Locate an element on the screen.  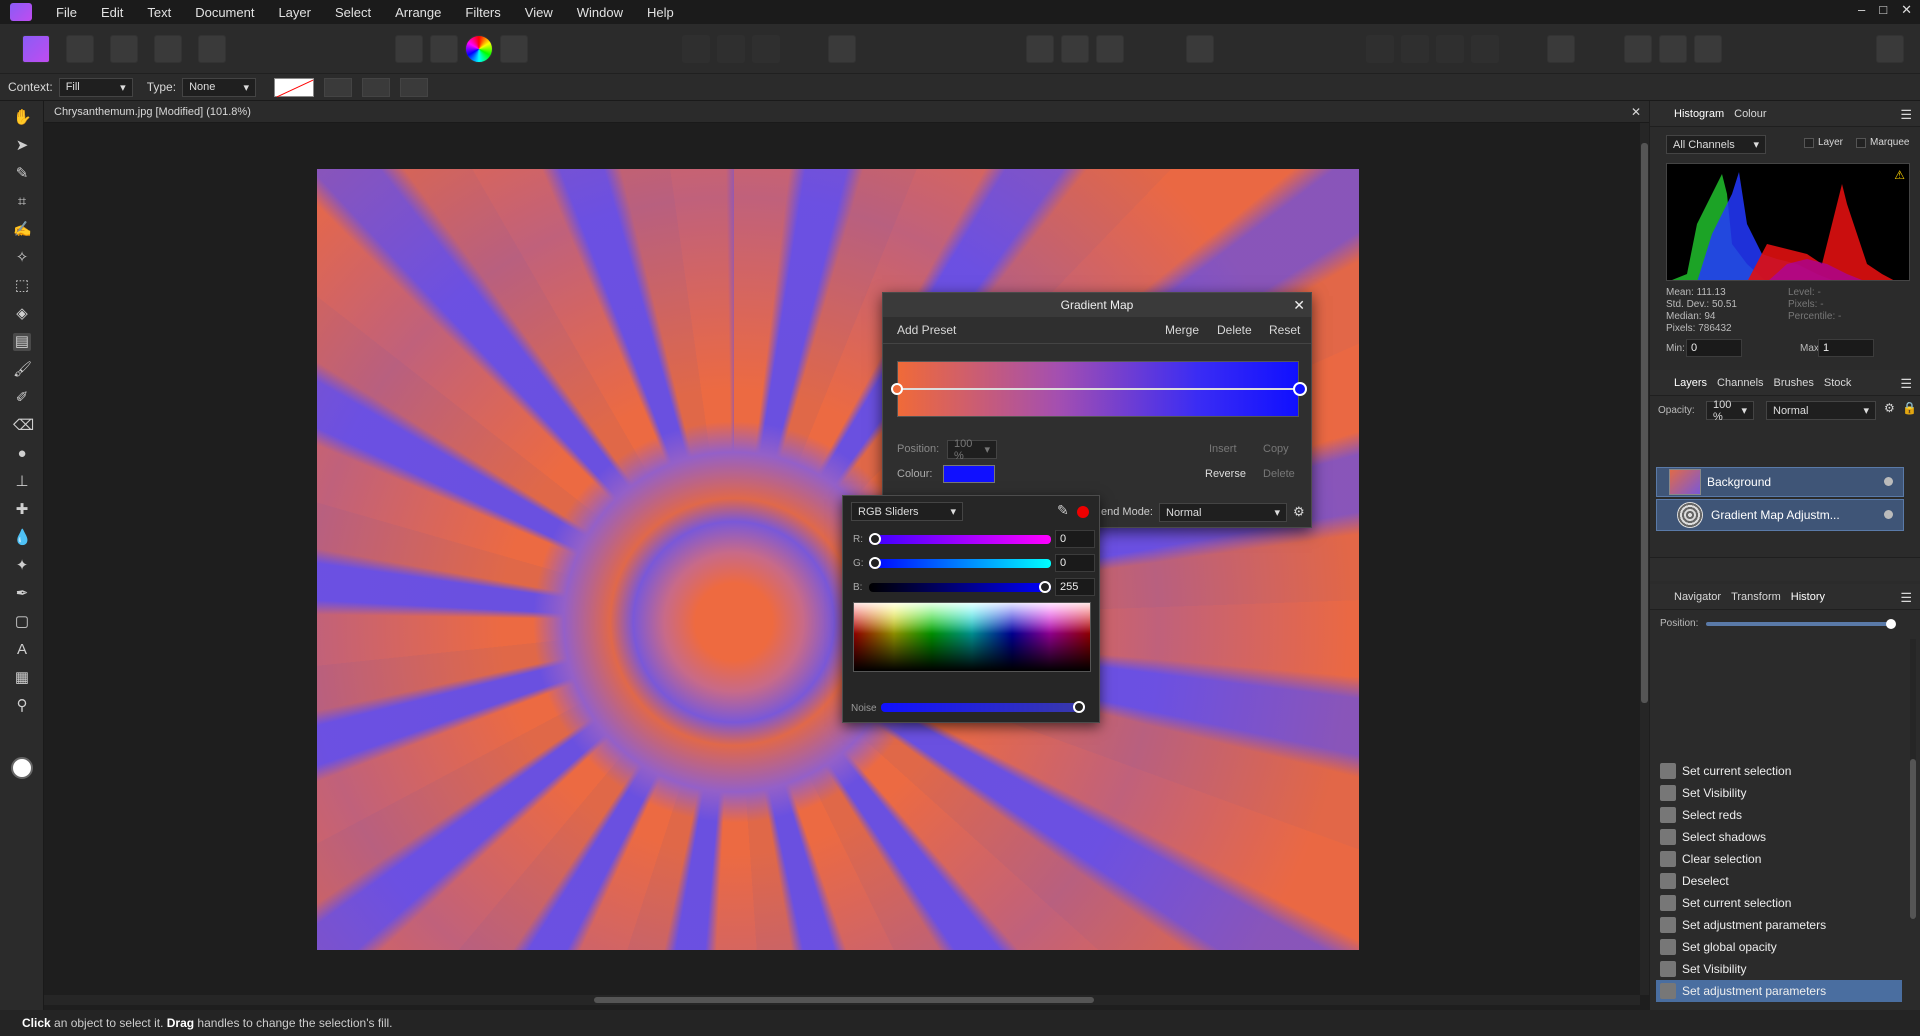
g-value-field: 0 is located at coordinates (1075, 563).